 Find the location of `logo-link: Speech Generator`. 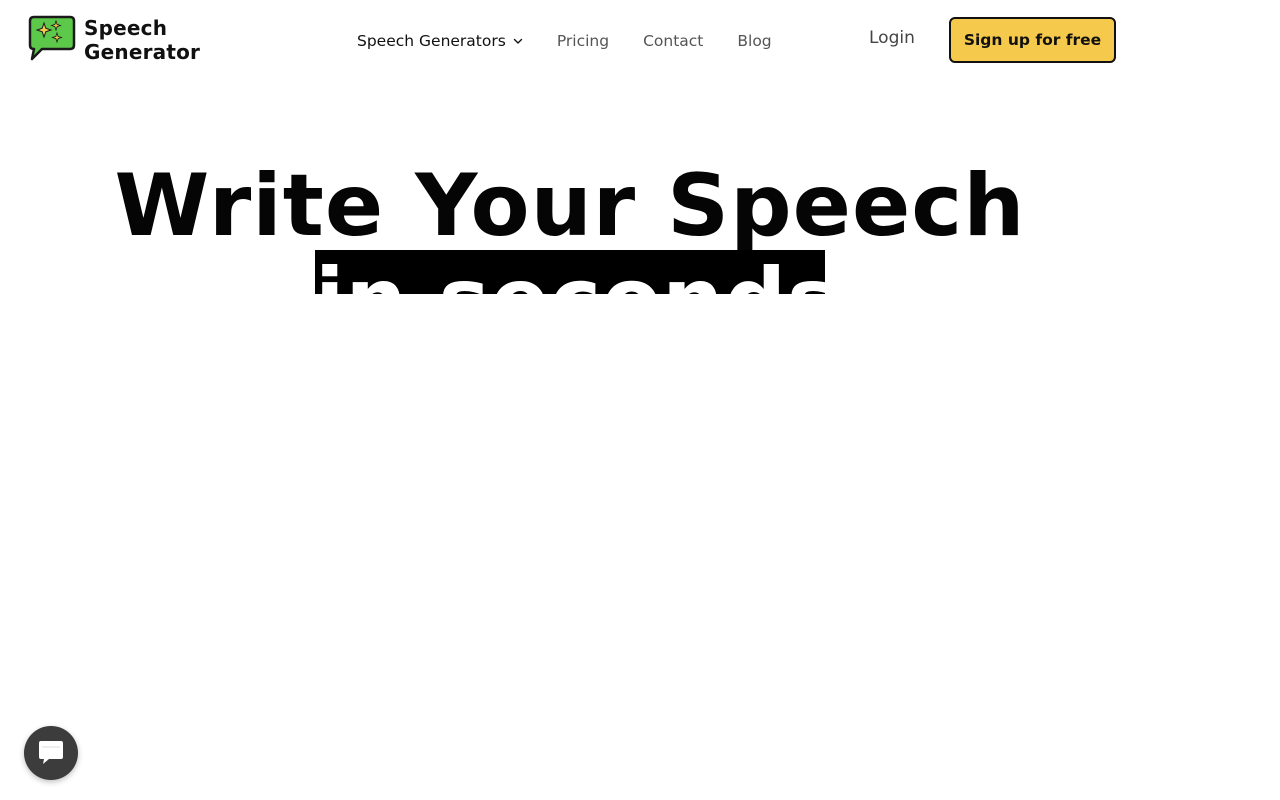

logo-link: Speech Generator is located at coordinates (112, 40).